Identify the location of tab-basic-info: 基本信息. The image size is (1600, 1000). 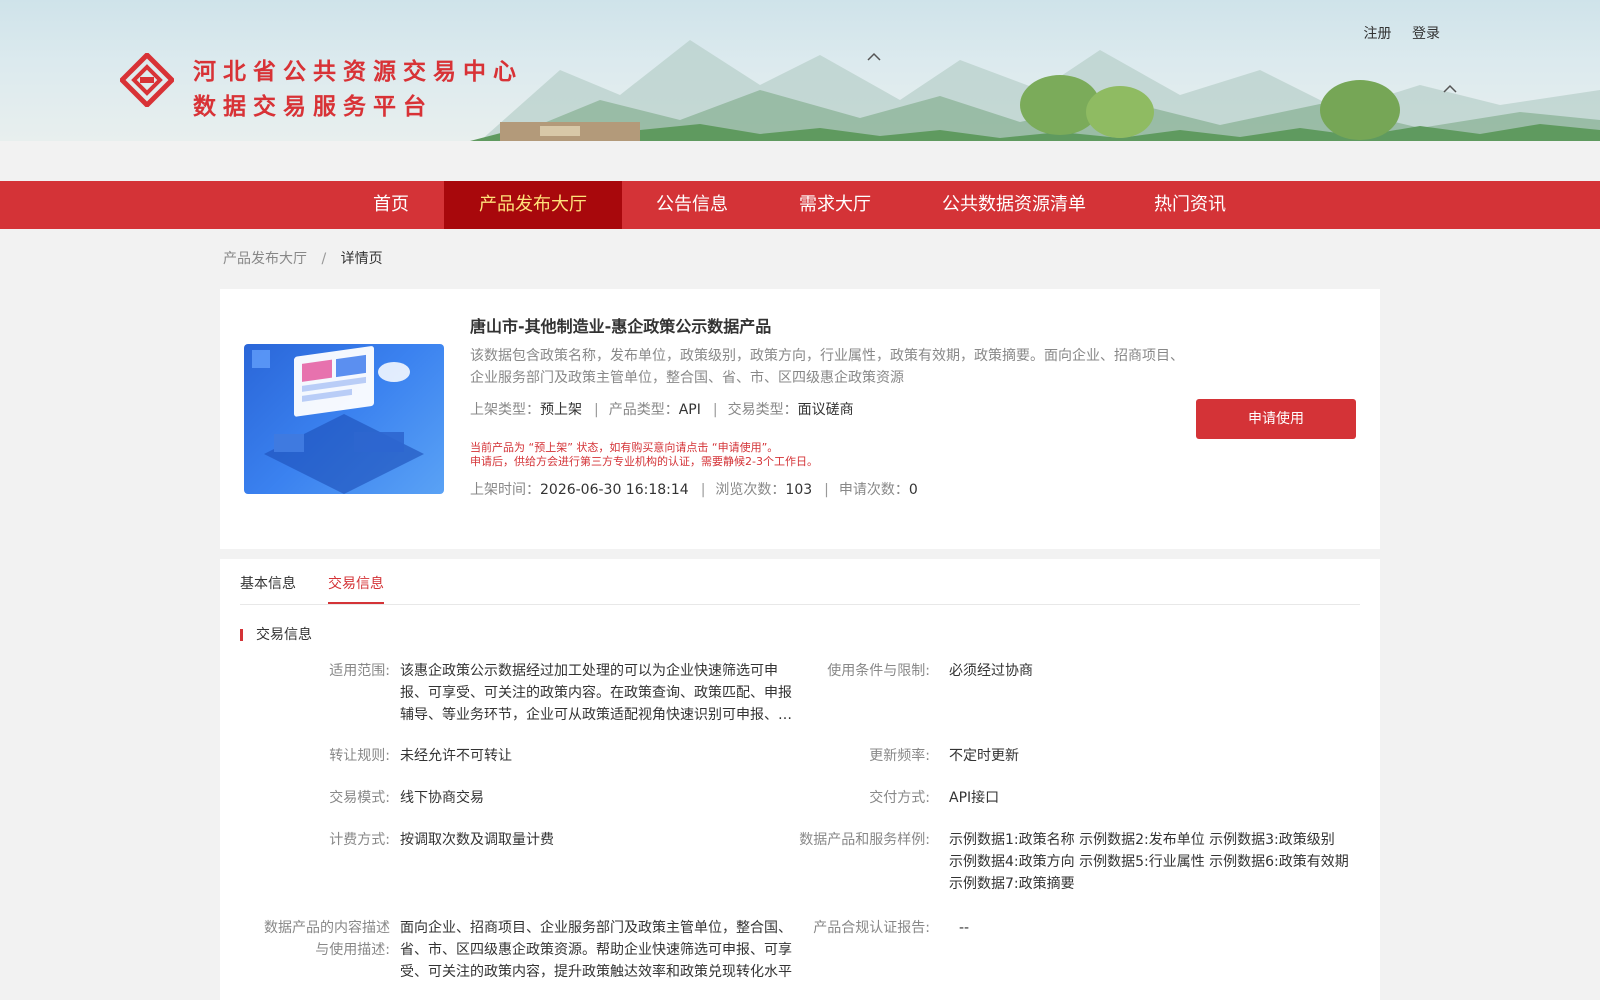
(268, 588).